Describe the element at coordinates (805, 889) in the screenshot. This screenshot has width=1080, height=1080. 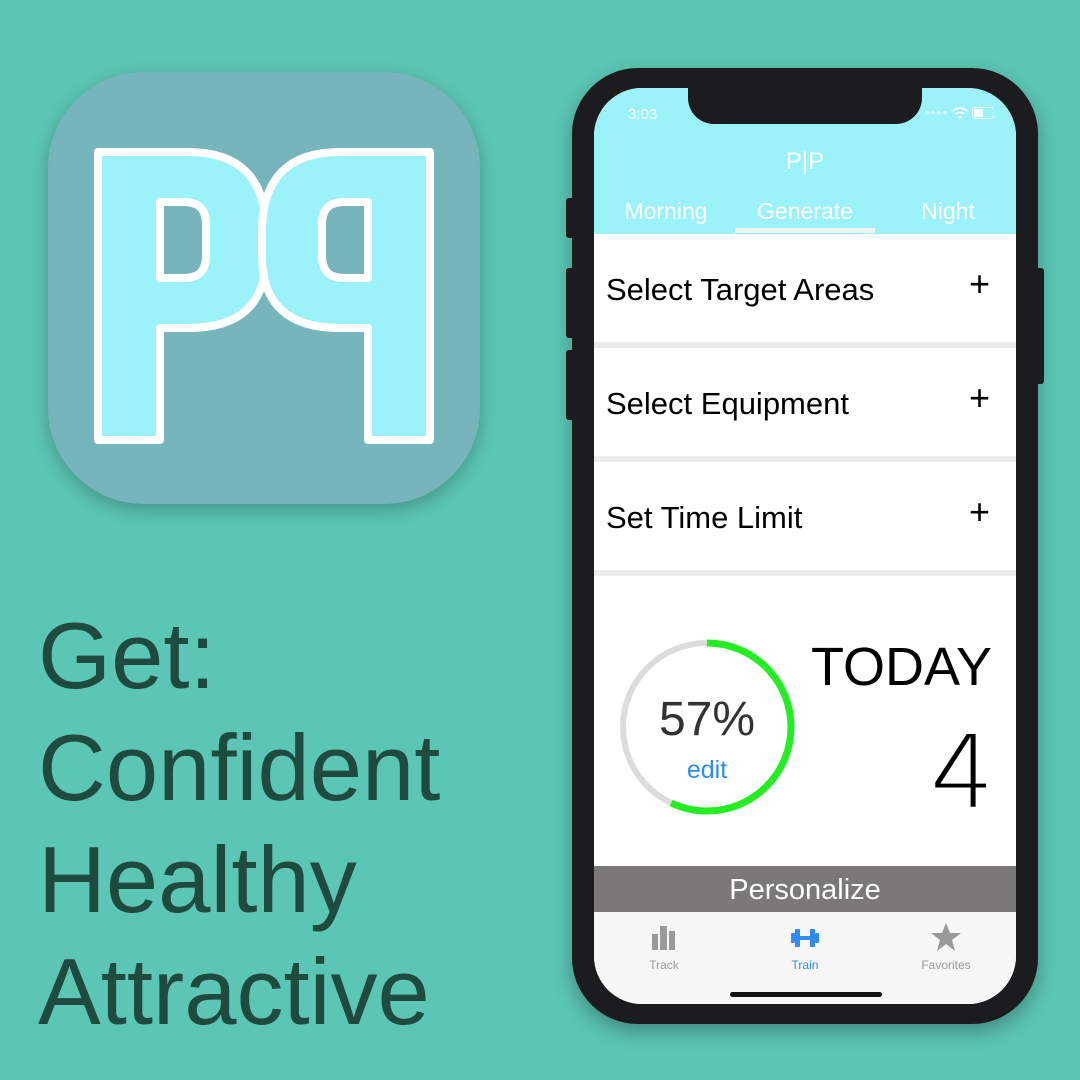
I see `personalize-button: Personalize` at that location.